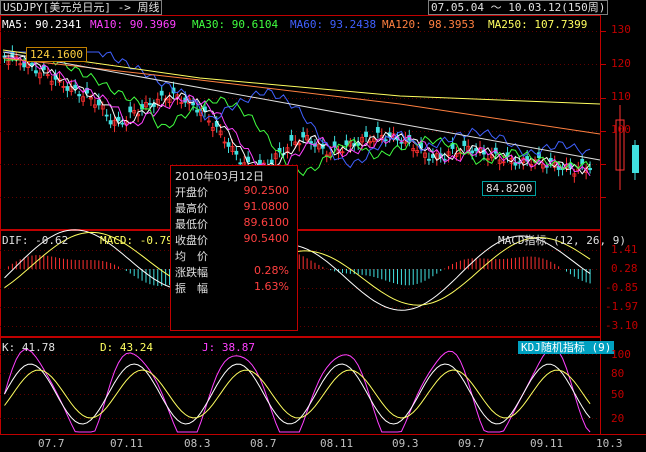 Image resolution: width=646 pixels, height=452 pixels. What do you see at coordinates (127, 443) in the screenshot?
I see `x-tick-07-11: 07.11` at bounding box center [127, 443].